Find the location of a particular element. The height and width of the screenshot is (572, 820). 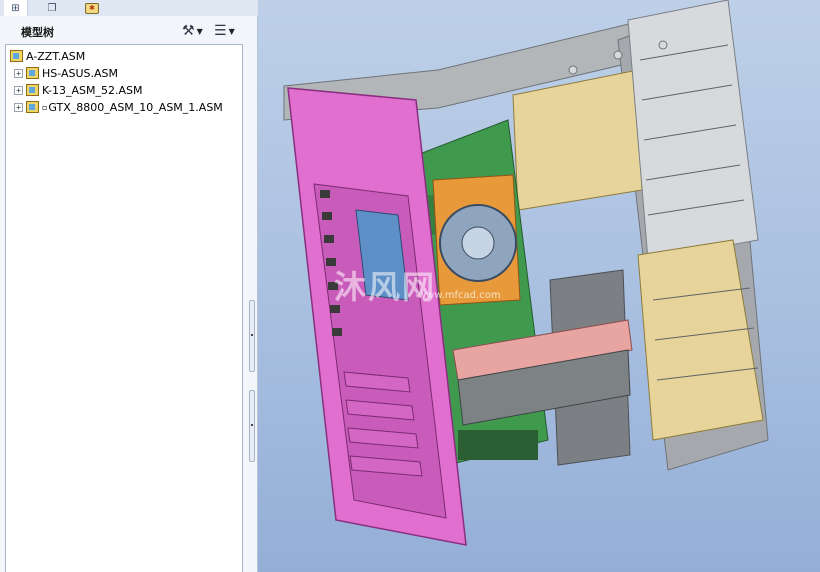

tree-item-hs-asus: + HS-ASUS.ASM is located at coordinates (66, 73).